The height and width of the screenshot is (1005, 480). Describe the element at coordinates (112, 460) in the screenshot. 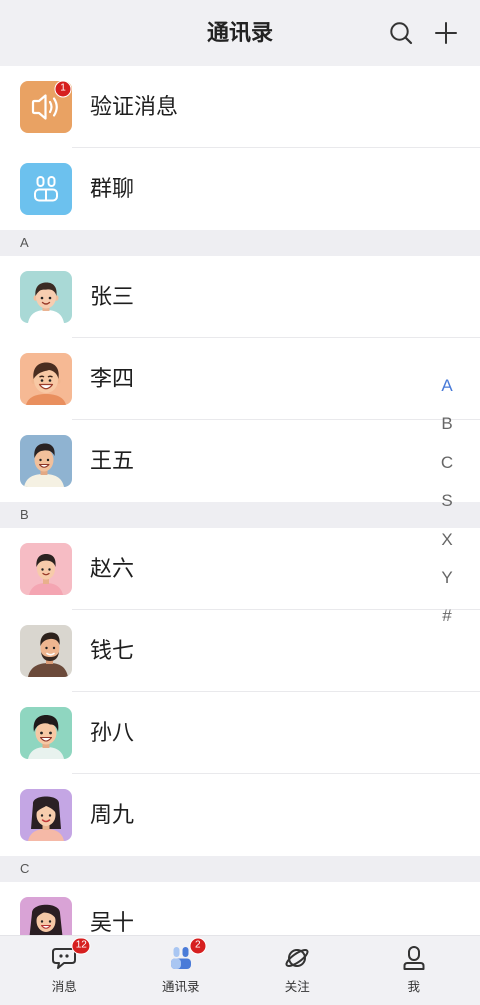

I see `contact-name: 王五` at that location.